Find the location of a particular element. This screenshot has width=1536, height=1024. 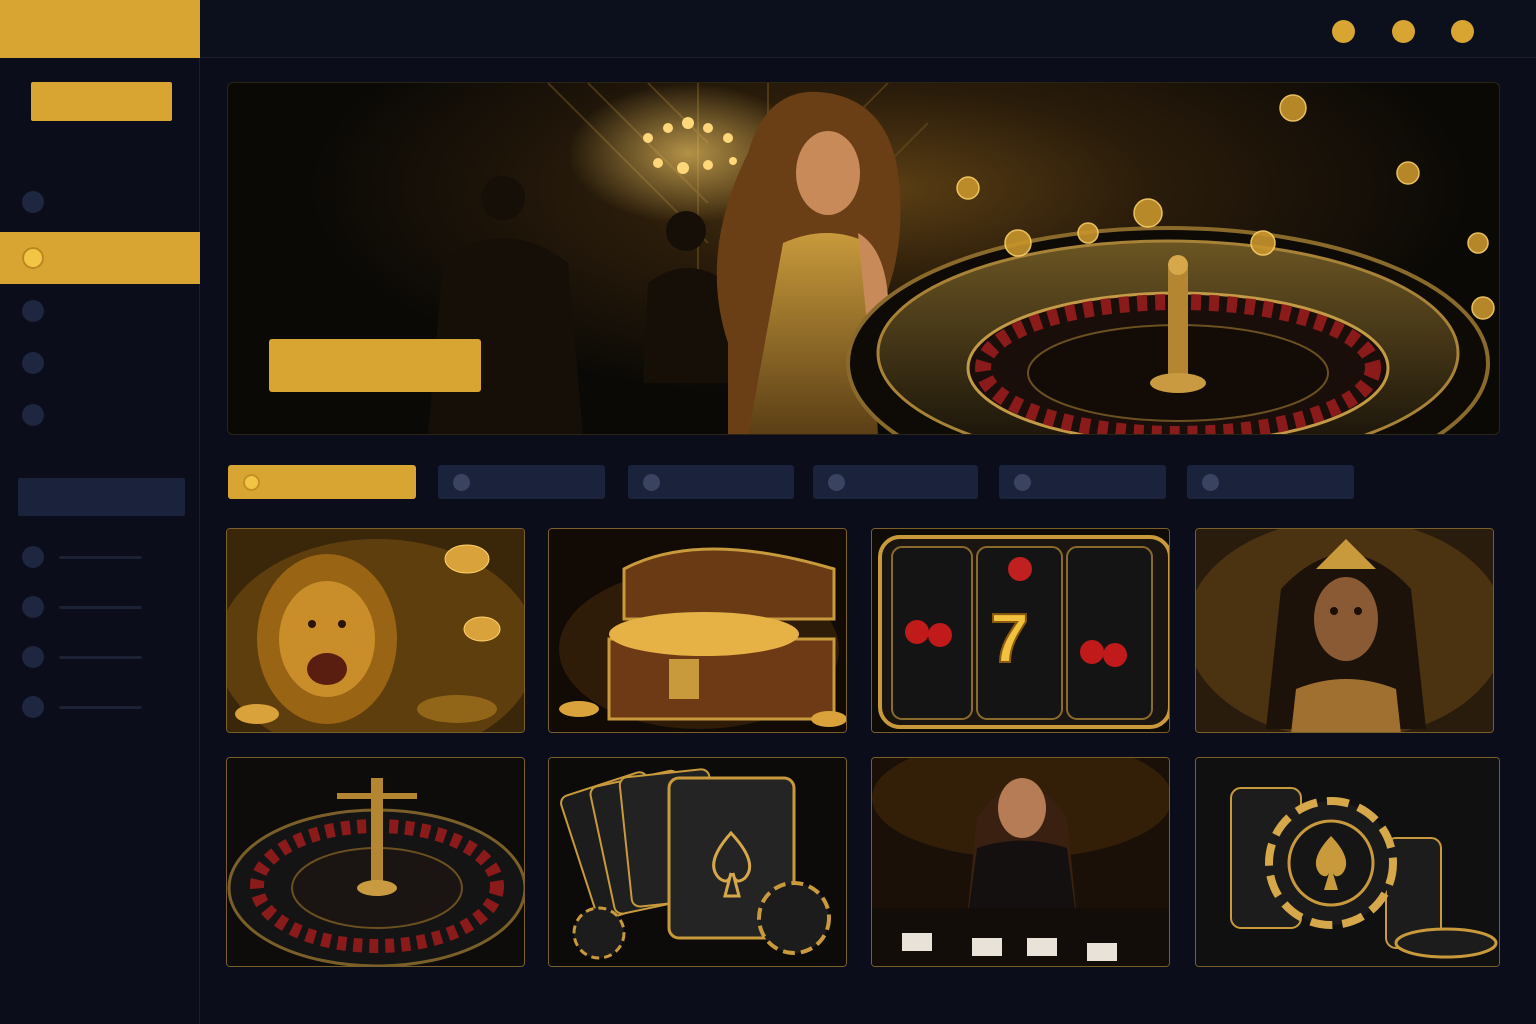

top-bar is located at coordinates (868, 29).